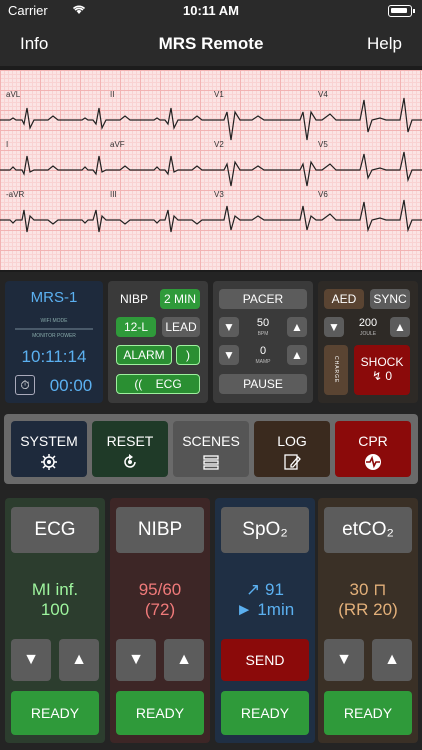 This screenshot has width=422, height=750. I want to click on timer-value: 00:00, so click(71, 385).